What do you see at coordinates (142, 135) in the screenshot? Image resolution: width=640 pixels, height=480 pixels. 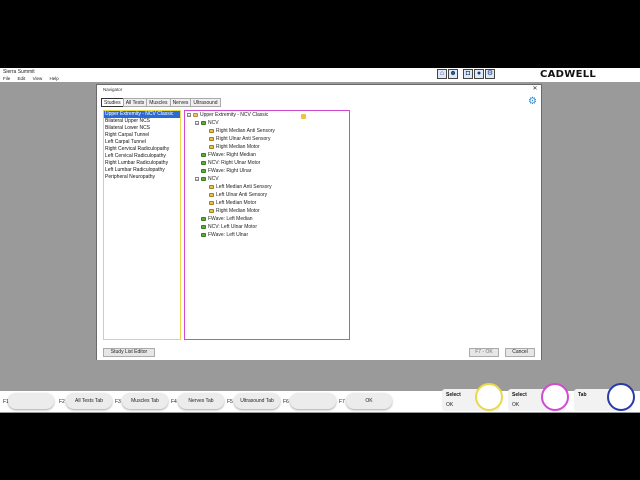 I see `study-list-item: Right Carpal Tunnel` at bounding box center [142, 135].